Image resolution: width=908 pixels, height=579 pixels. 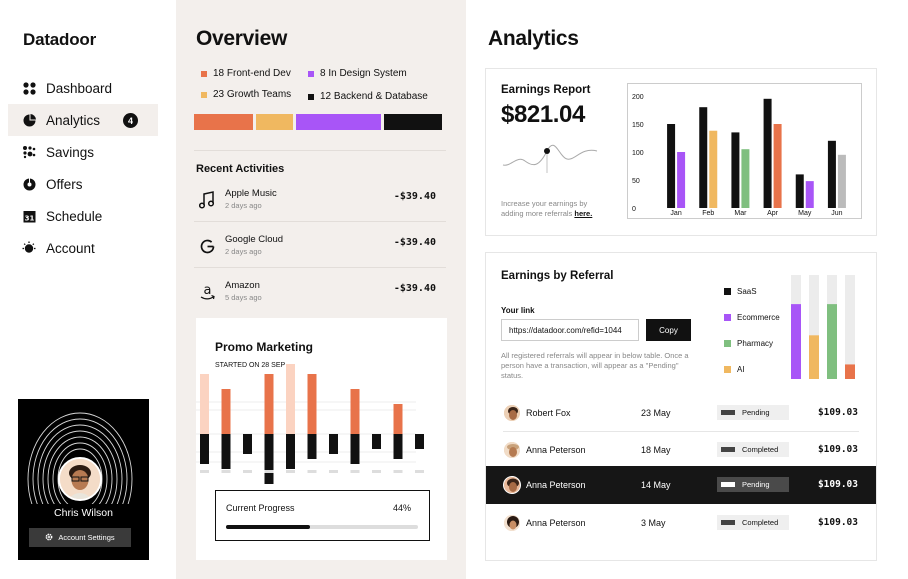 What do you see at coordinates (681, 413) in the screenshot?
I see `table-row: Robert Fox 23 May Pending $109.03` at bounding box center [681, 413].